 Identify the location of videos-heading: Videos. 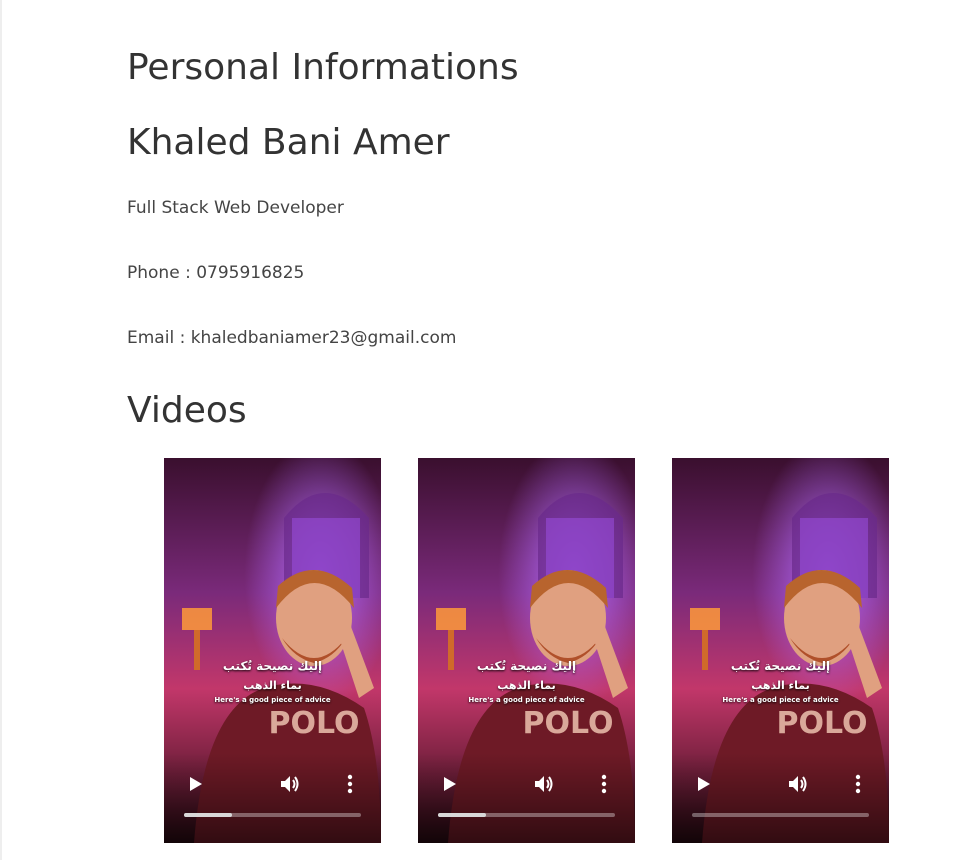
(187, 410).